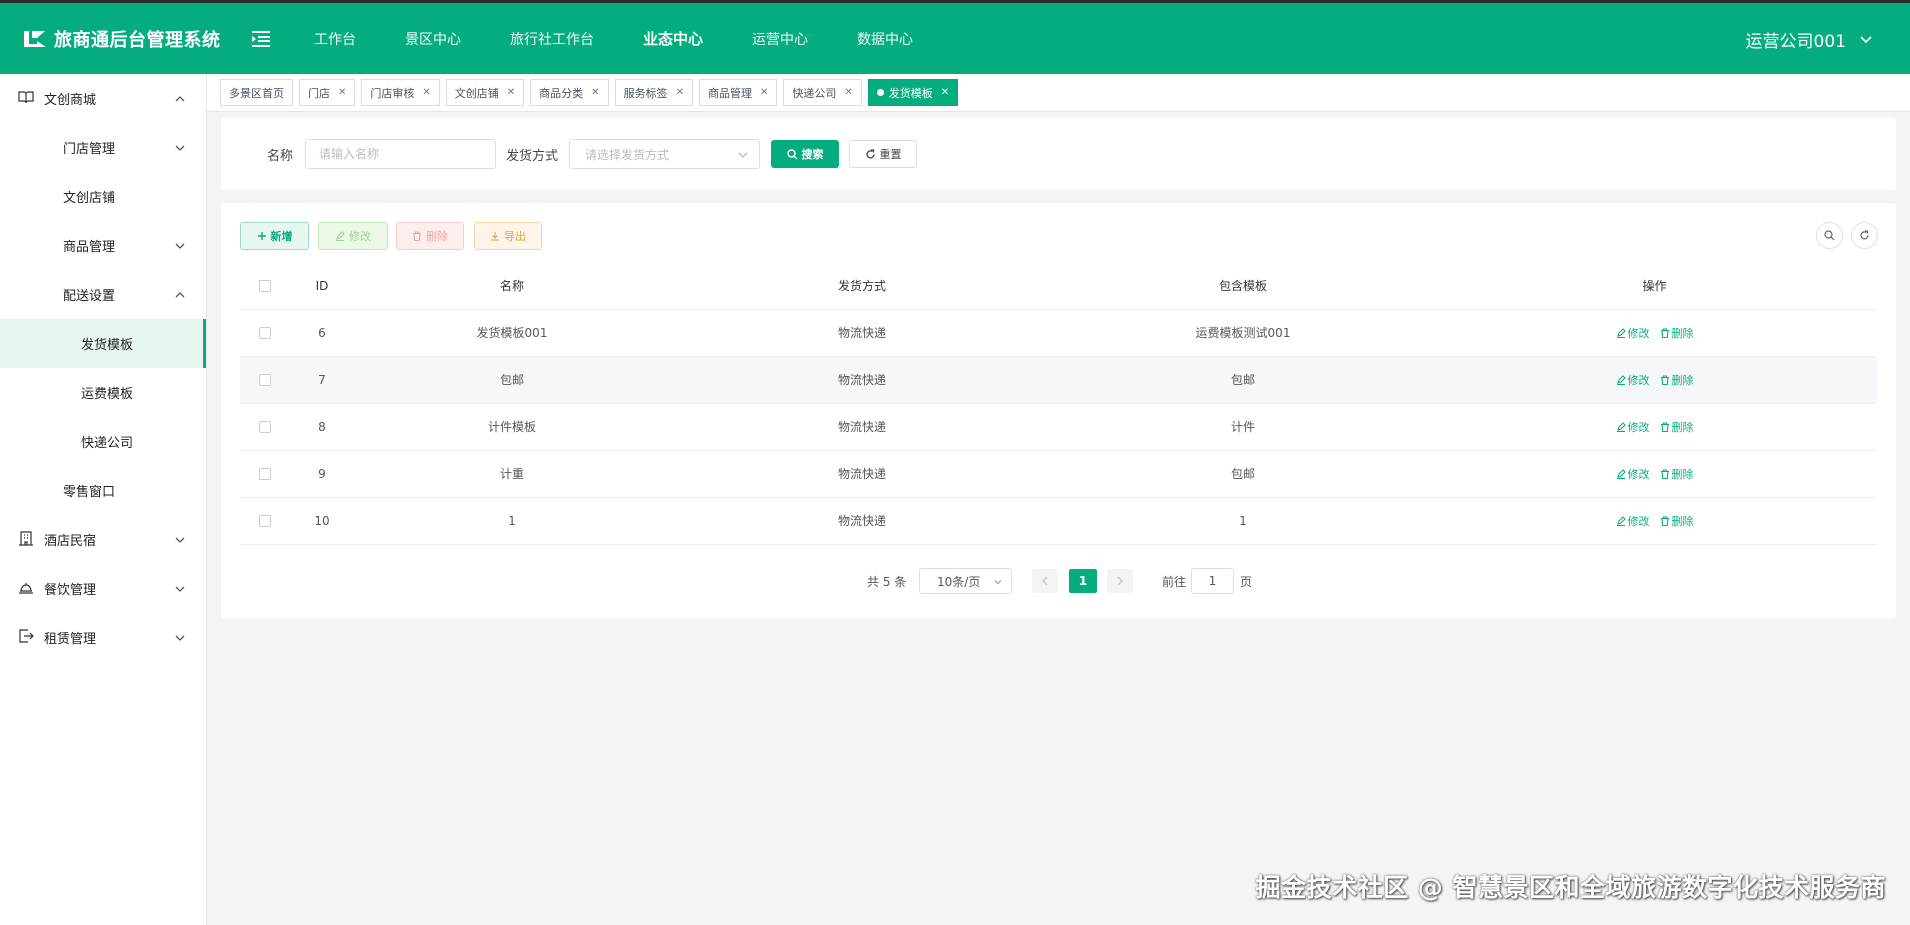 The width and height of the screenshot is (1910, 925). Describe the element at coordinates (103, 245) in the screenshot. I see `sidebar-item-goods-mgmt: 商品管理` at that location.